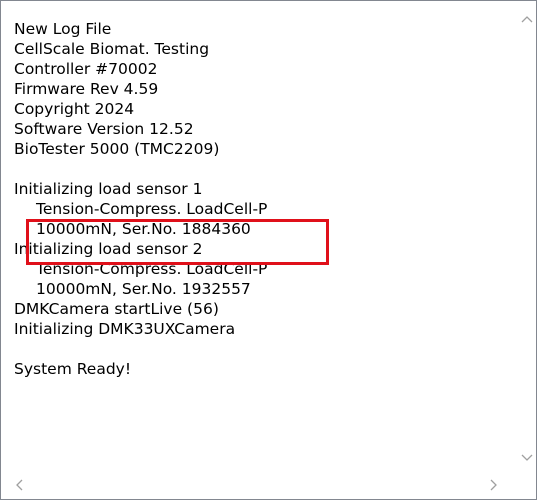  What do you see at coordinates (86, 89) in the screenshot?
I see `log-line: Firmware Rev 4.59` at bounding box center [86, 89].